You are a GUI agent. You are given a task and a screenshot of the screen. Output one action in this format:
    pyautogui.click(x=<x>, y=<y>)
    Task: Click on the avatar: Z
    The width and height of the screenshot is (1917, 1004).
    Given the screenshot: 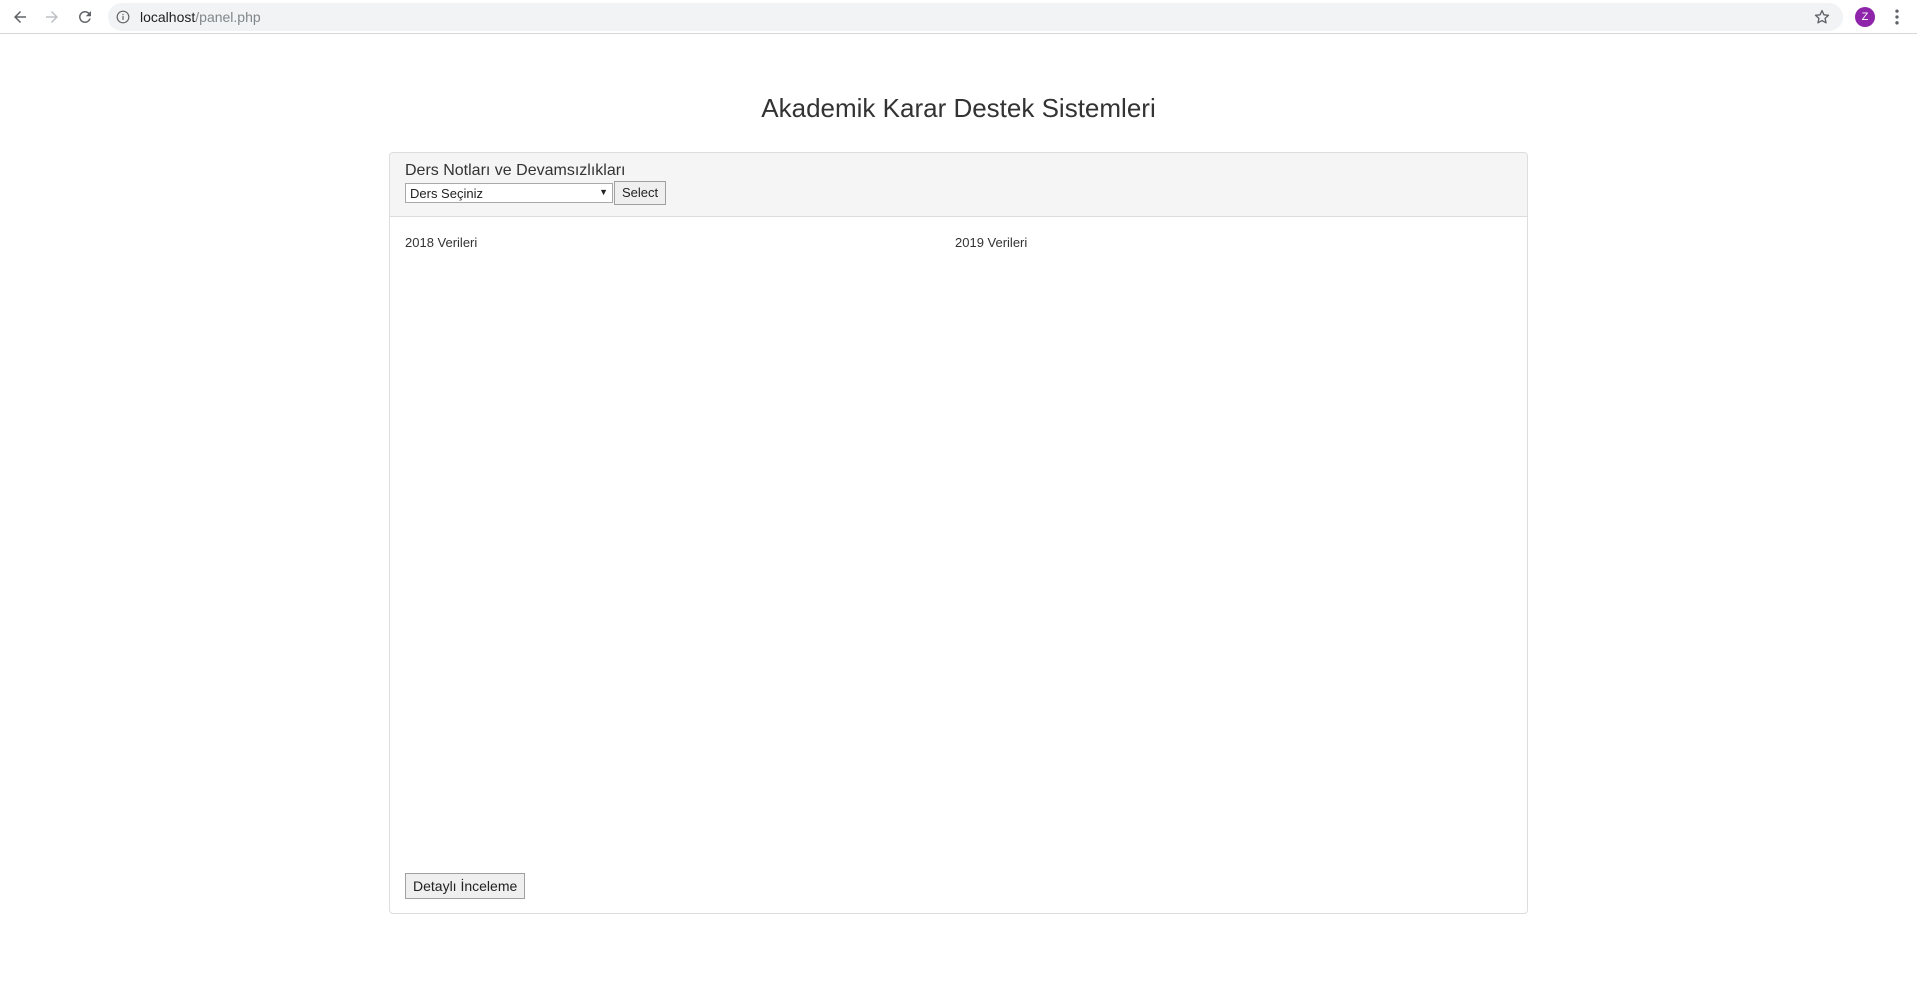 What is the action you would take?
    pyautogui.click(x=1865, y=17)
    